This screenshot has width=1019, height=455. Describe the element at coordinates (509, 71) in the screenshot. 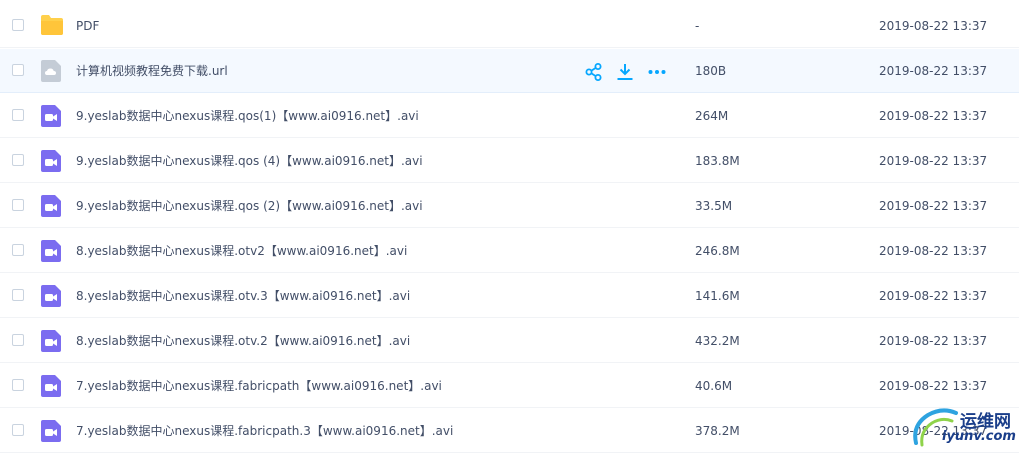

I see `file-row: 计算机视频教程免费下载.url 180B 2019-08-22 13:37` at that location.